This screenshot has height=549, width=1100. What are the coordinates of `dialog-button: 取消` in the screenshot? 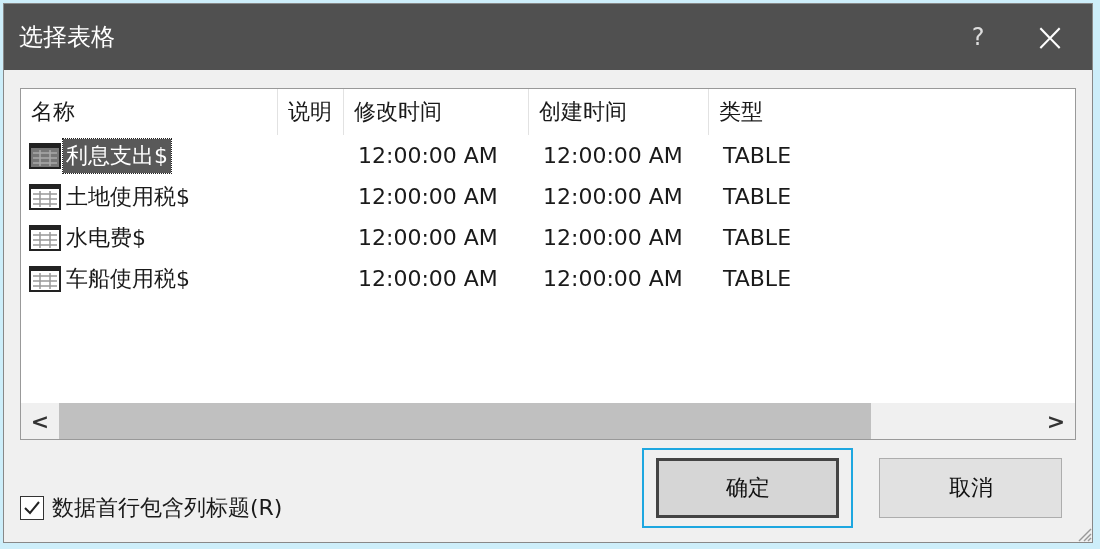 It's located at (970, 488).